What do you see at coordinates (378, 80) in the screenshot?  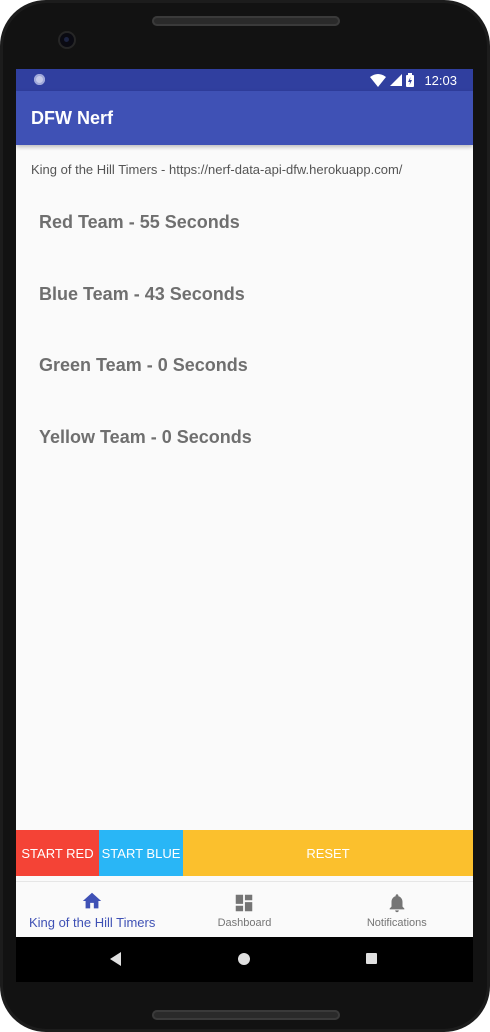 I see `wifi-icon` at bounding box center [378, 80].